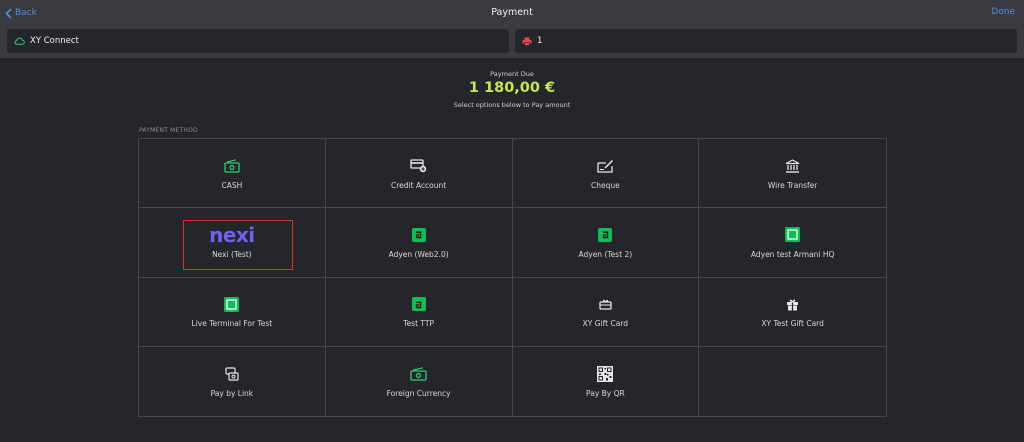 Image resolution: width=1024 pixels, height=442 pixels. I want to click on payment-method-label: CASH, so click(232, 185).